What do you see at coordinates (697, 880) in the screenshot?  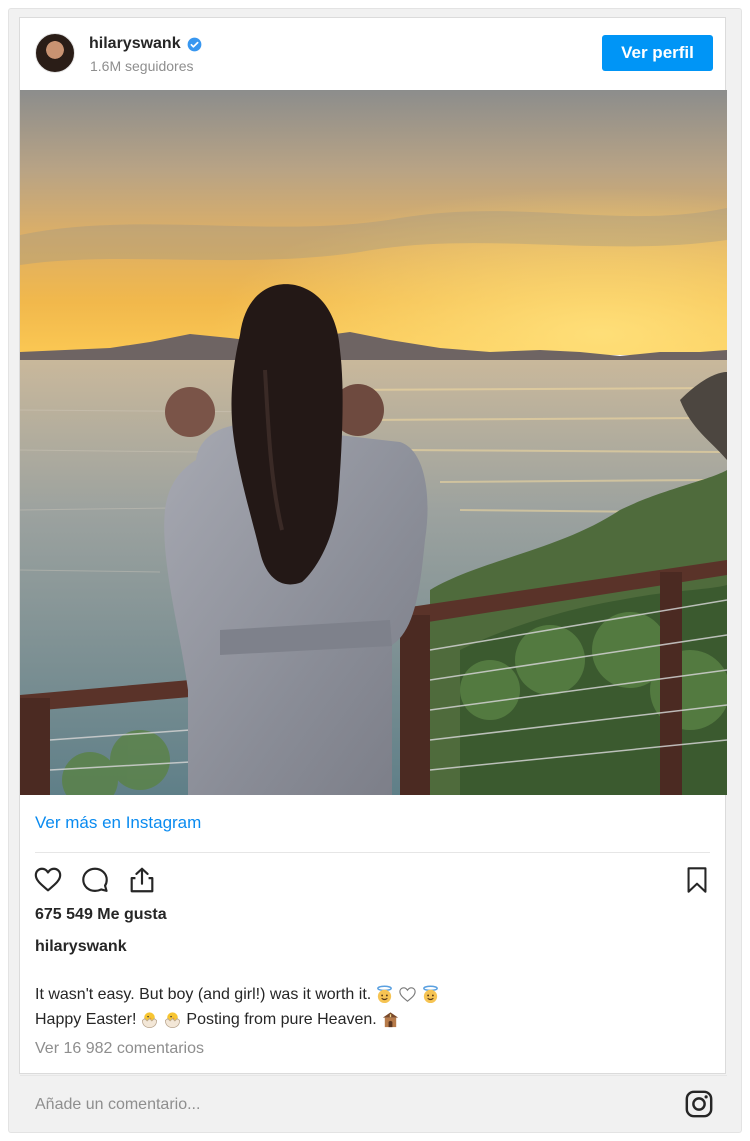 I see `bookmark-icon` at bounding box center [697, 880].